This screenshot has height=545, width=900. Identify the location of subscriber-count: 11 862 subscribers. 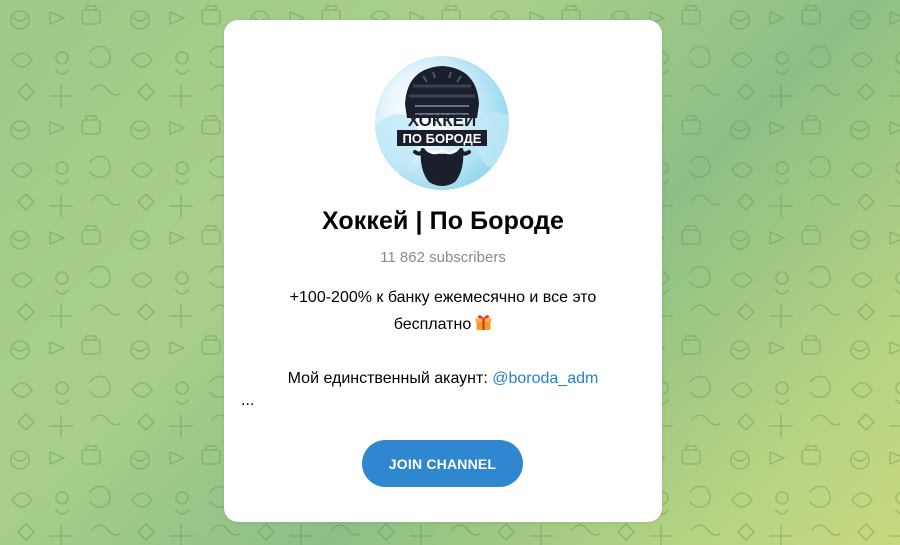
(443, 257).